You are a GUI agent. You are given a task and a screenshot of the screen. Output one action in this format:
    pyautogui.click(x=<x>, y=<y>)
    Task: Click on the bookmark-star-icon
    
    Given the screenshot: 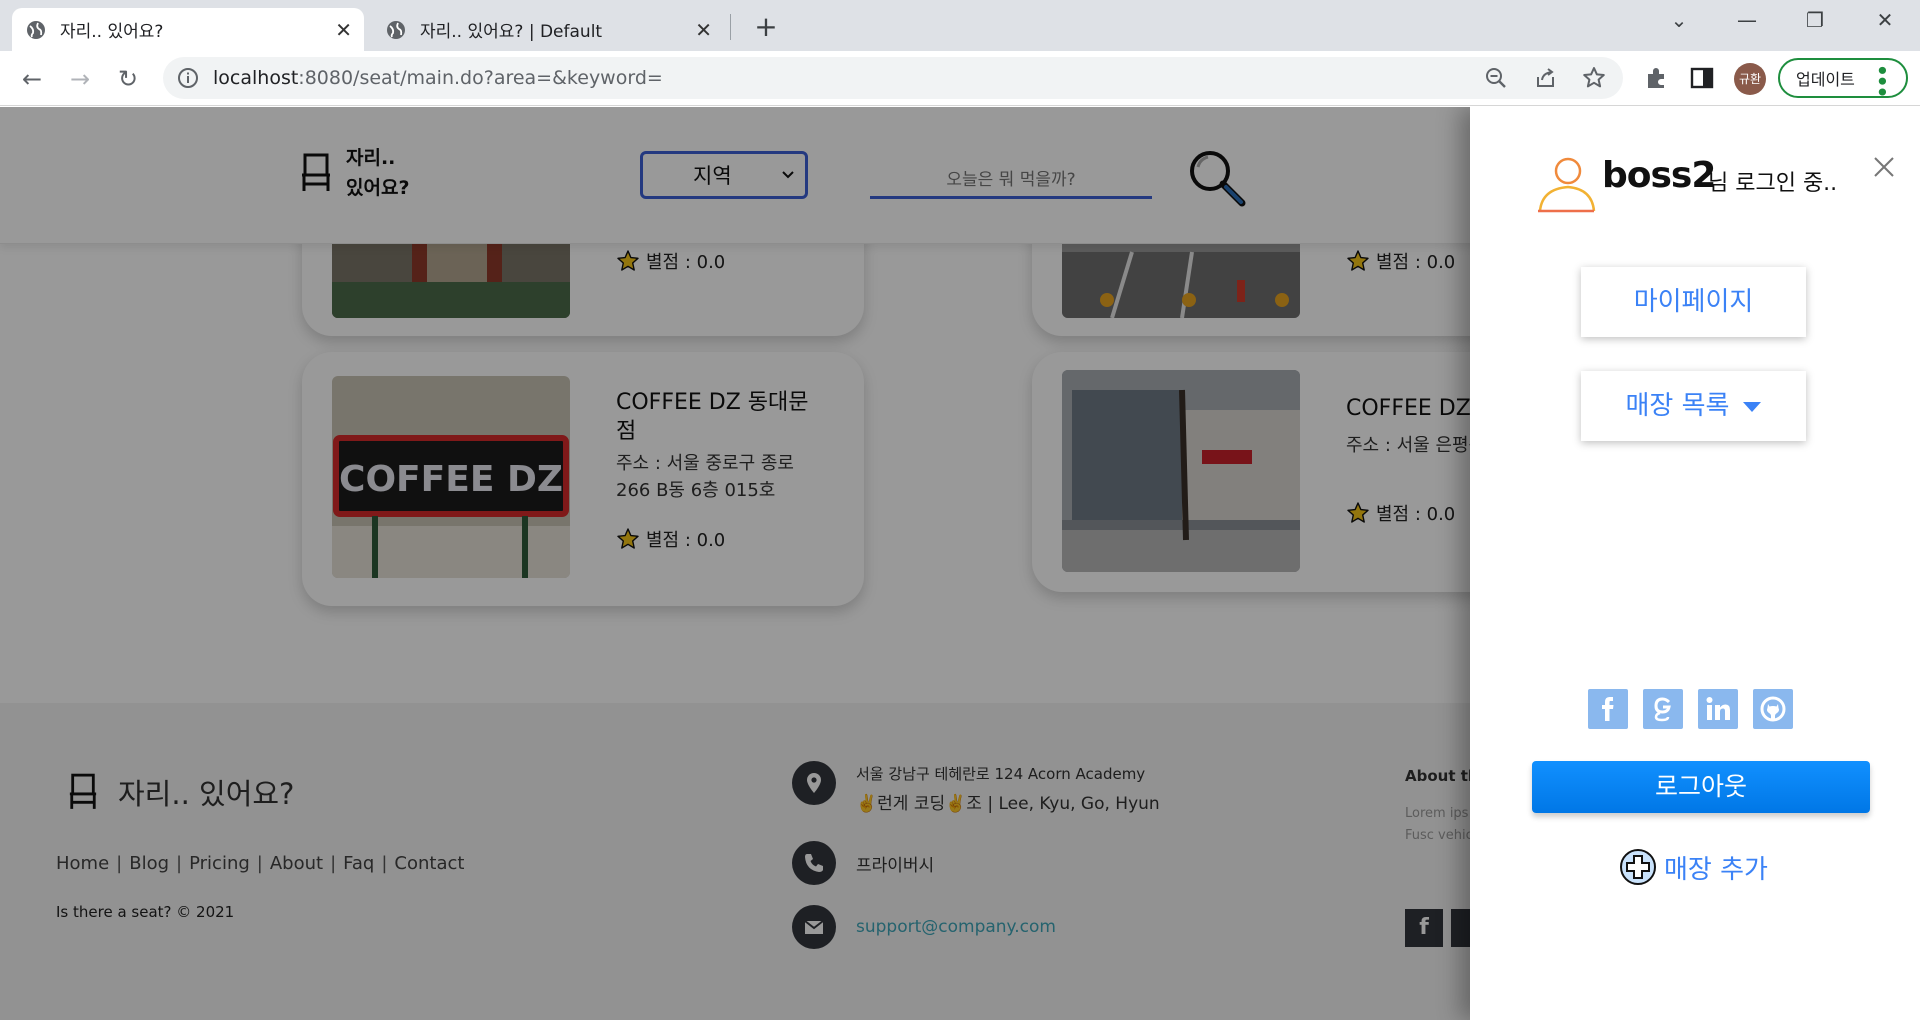 What is the action you would take?
    pyautogui.click(x=1594, y=78)
    